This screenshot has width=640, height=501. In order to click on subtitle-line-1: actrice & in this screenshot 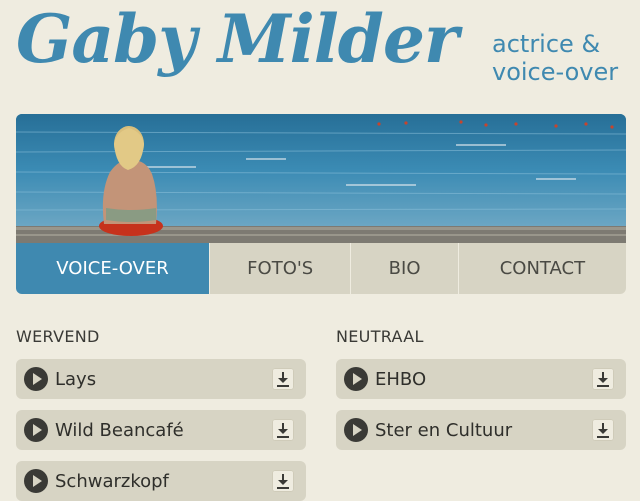, I will do `click(546, 44)`.